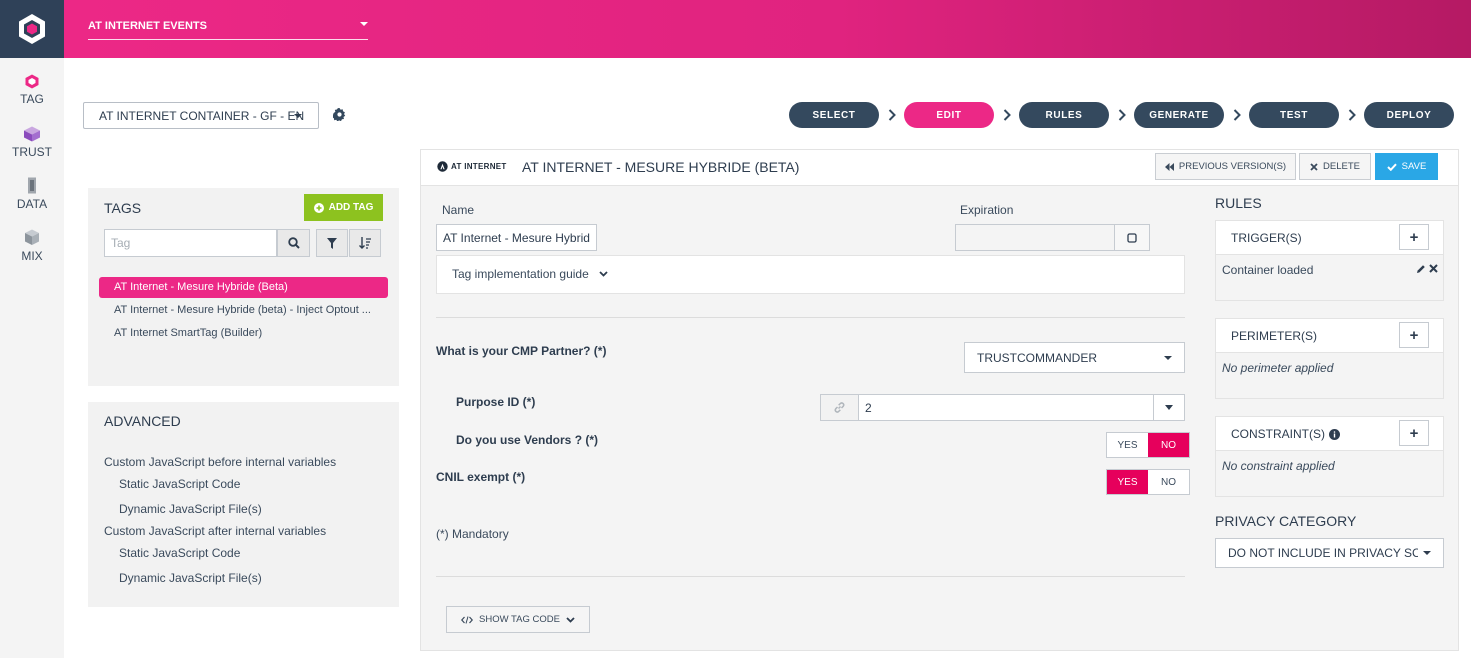 Image resolution: width=1471 pixels, height=658 pixels. I want to click on square-icon, so click(1132, 237).